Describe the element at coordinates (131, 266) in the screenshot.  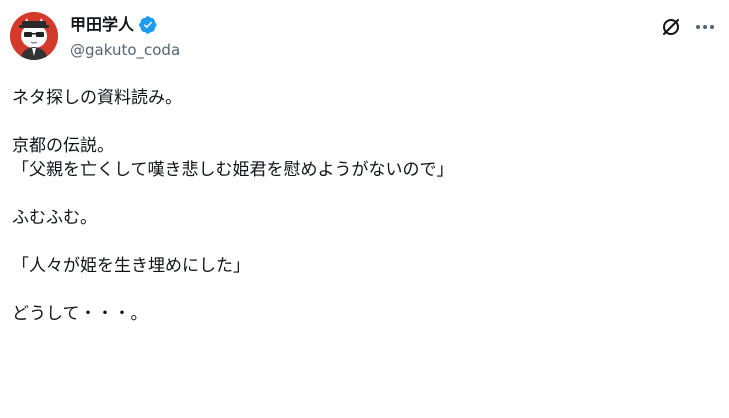
I see `tweet-line: 「人々が姫を生き埋めにした」` at that location.